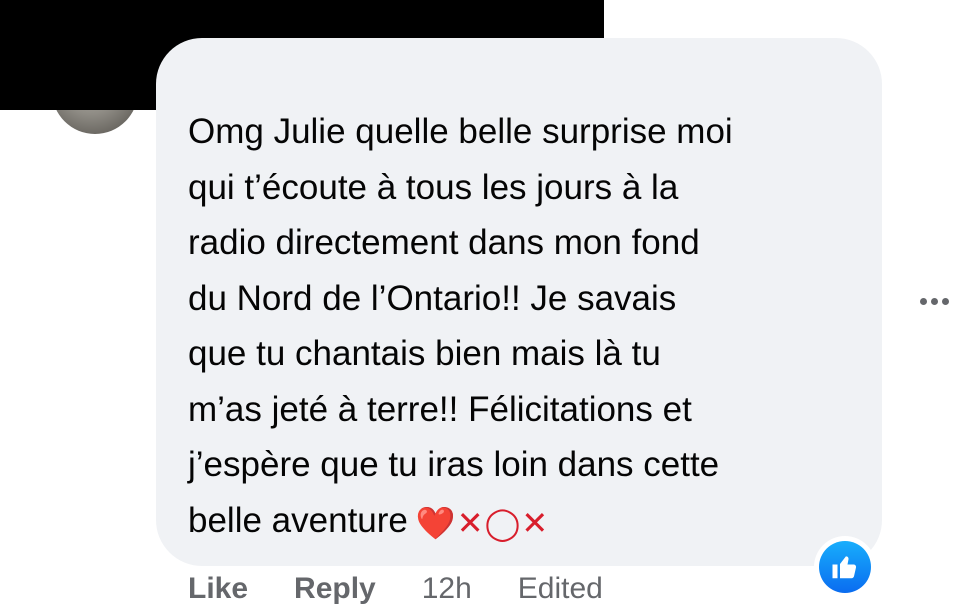 The height and width of the screenshot is (606, 980). What do you see at coordinates (395, 589) in the screenshot?
I see `comment-actions: Like Reply 12h Edited` at bounding box center [395, 589].